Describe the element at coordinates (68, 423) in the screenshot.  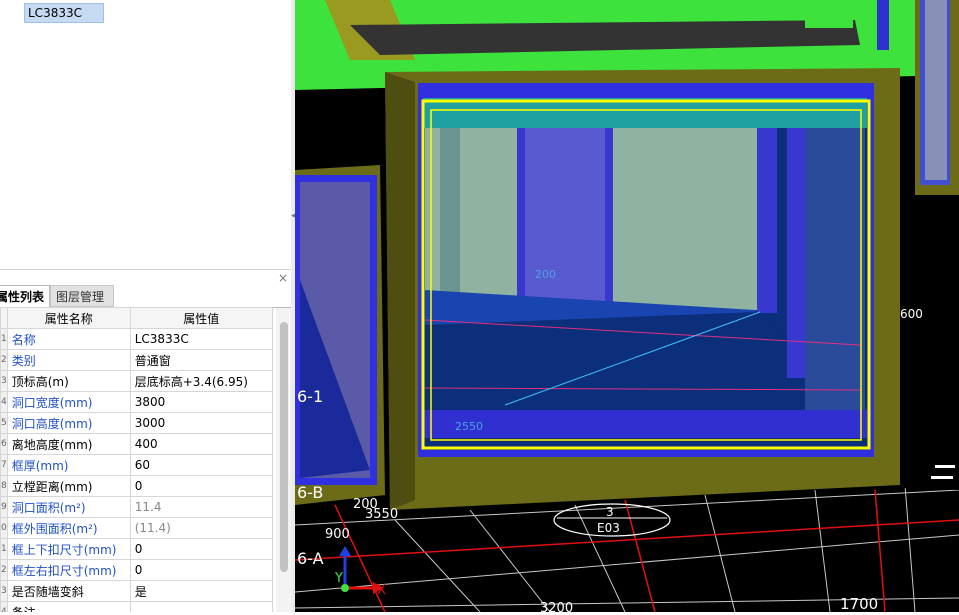
I see `property-name-cell: 洞口高度(mm)` at that location.